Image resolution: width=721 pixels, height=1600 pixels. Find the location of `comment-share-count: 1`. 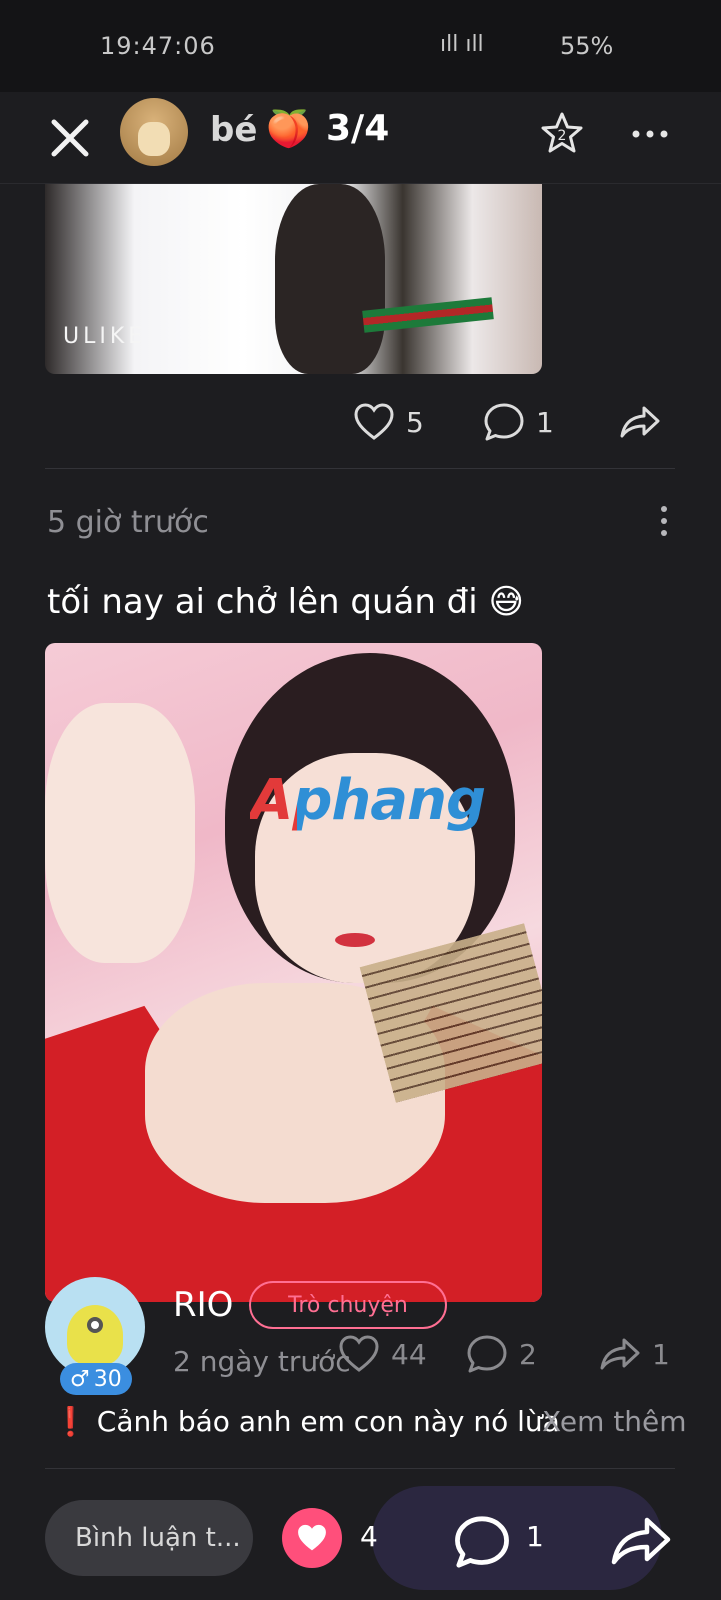

comment-share-count: 1 is located at coordinates (661, 1354).